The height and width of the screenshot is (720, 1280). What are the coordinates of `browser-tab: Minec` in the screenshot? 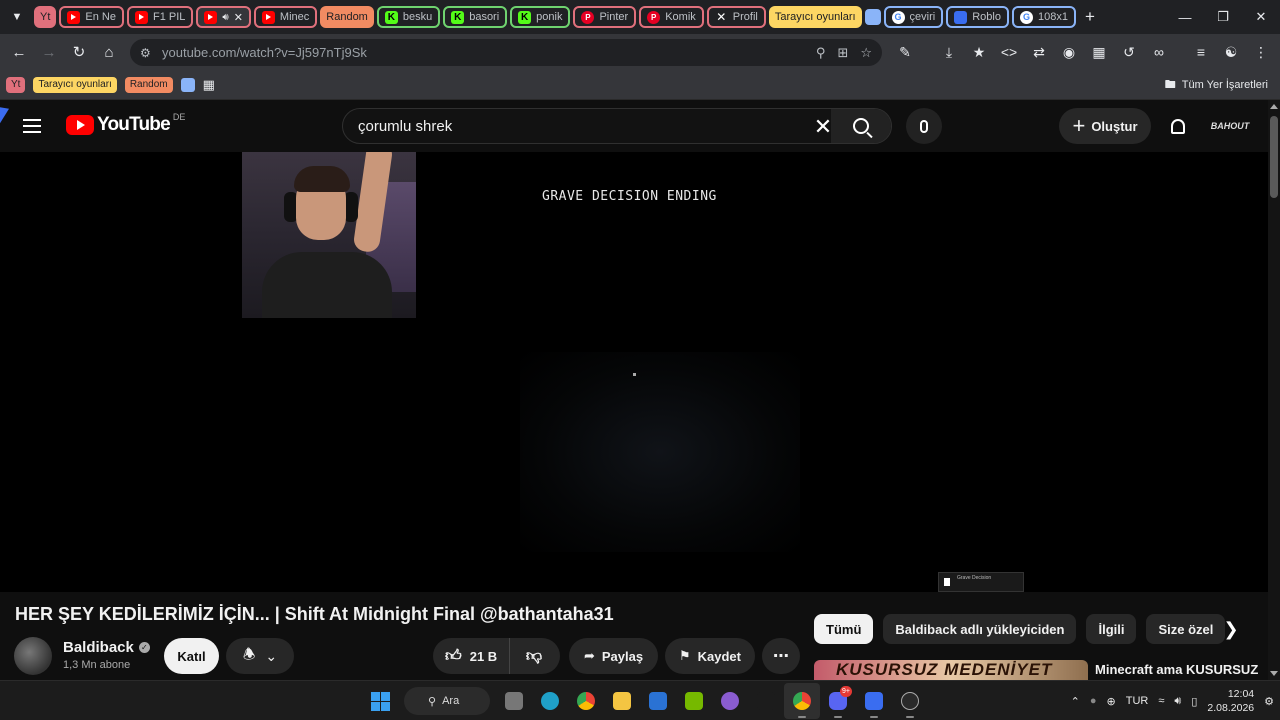 It's located at (285, 17).